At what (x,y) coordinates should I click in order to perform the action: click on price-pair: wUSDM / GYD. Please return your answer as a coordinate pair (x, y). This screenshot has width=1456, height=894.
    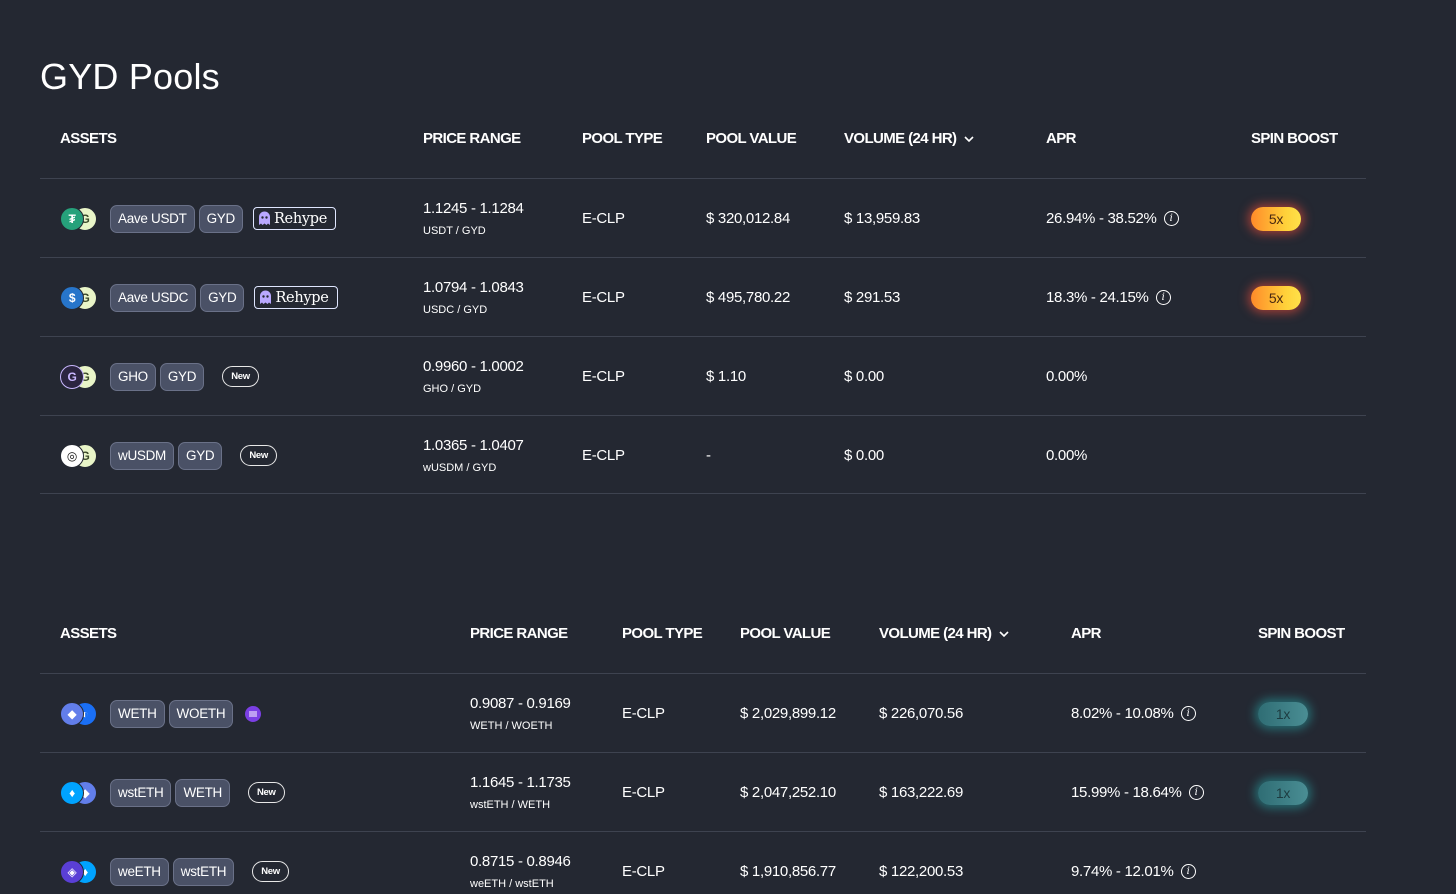
    Looking at the image, I should click on (460, 468).